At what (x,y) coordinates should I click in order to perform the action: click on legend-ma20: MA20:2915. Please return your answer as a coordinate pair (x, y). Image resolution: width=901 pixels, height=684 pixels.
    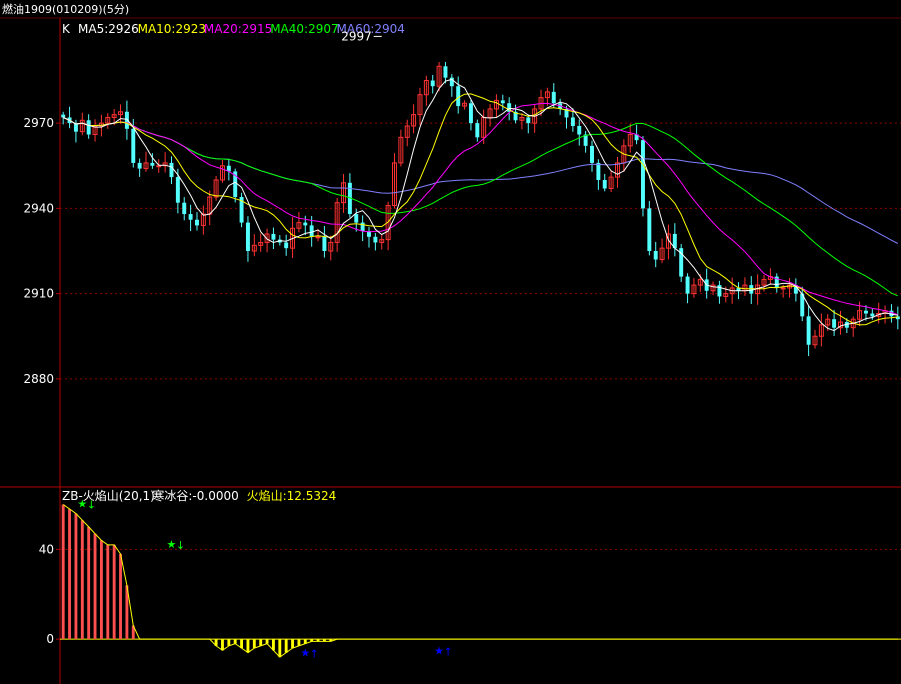
    Looking at the image, I should click on (238, 29).